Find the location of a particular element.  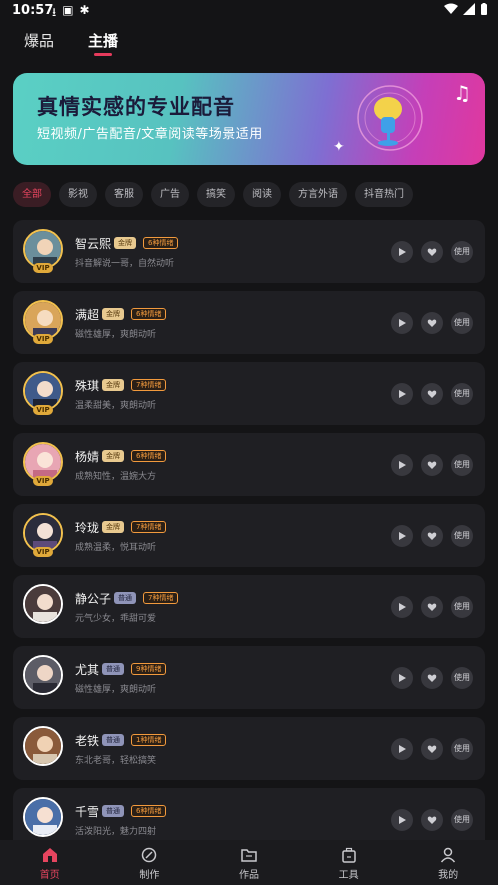

nav-works: 作品 is located at coordinates (249, 862).